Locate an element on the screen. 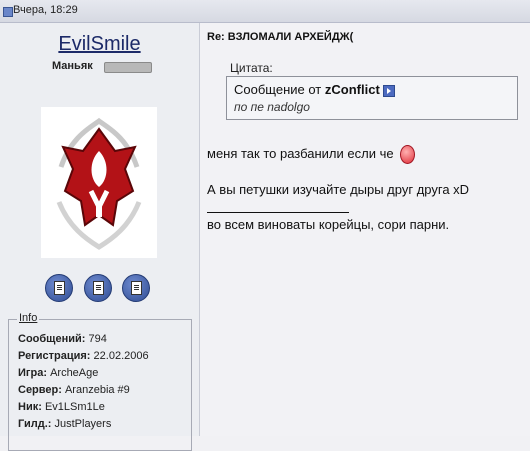 The width and height of the screenshot is (530, 451). info-row-server: Сервер: Aranzebia #9 is located at coordinates (74, 390).